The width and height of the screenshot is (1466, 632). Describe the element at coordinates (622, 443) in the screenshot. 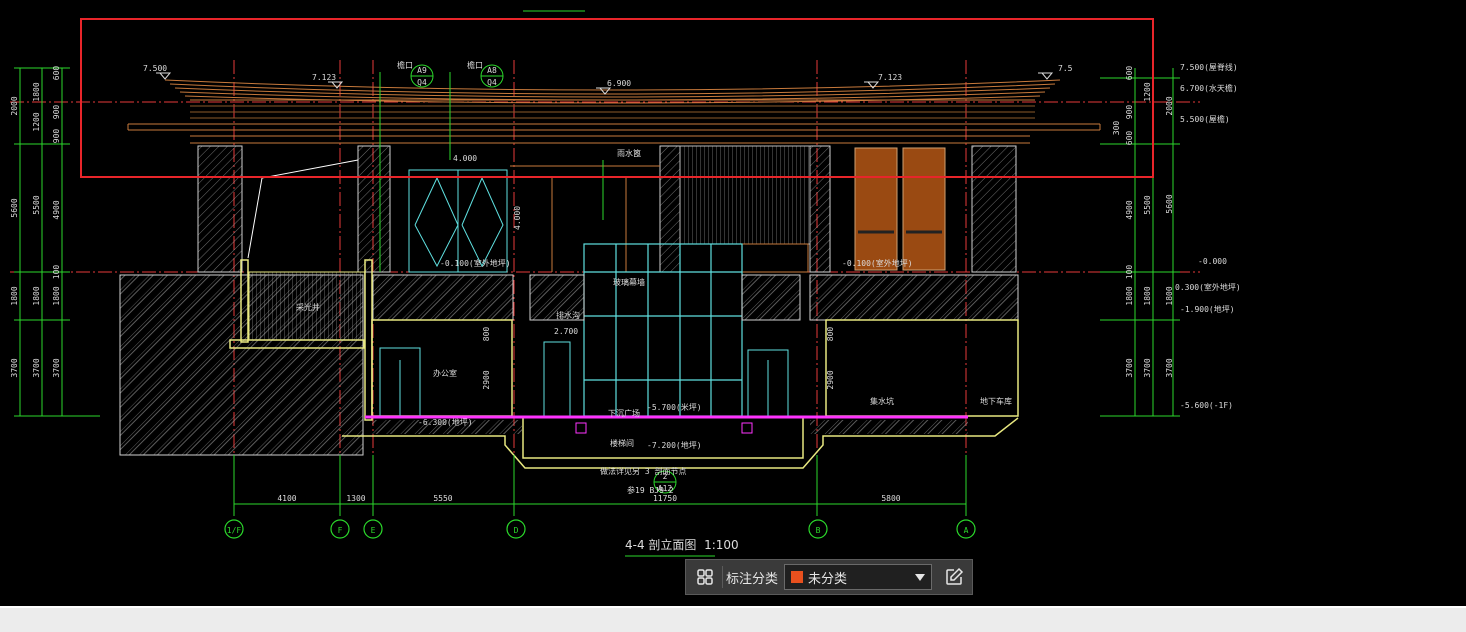

I see `annotation: 楼梯间` at that location.